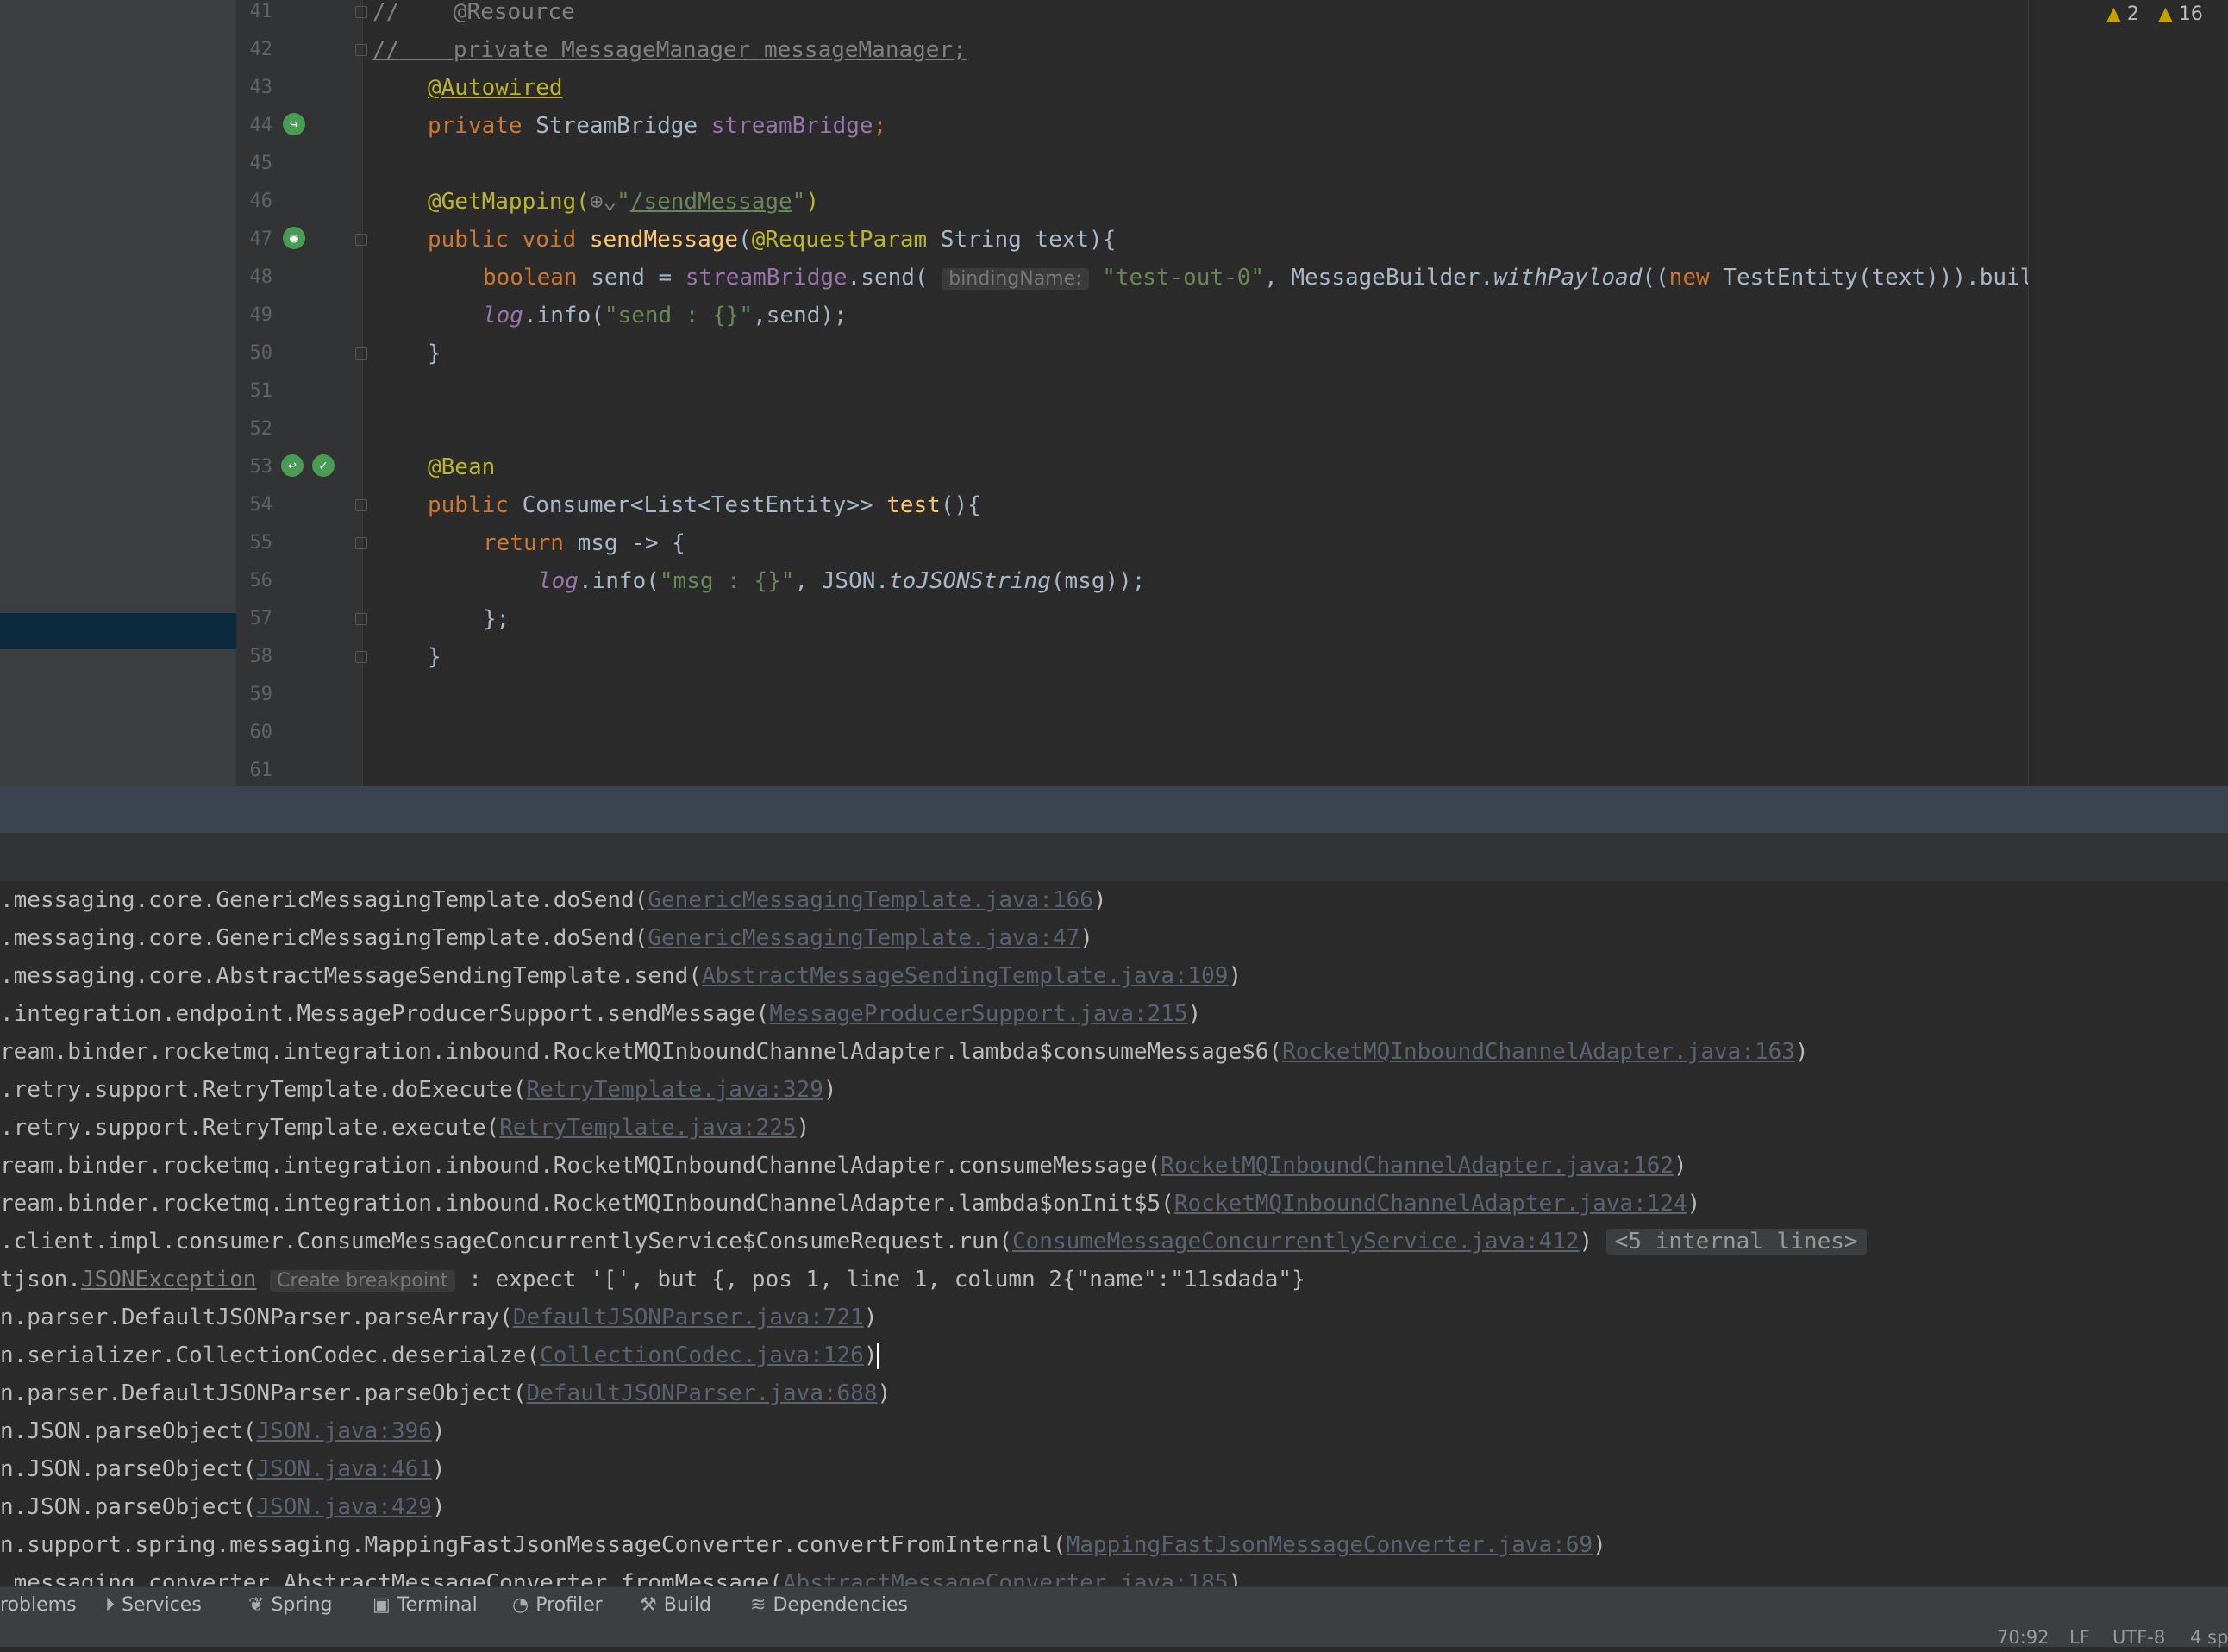  Describe the element at coordinates (223, 1431) in the screenshot. I see `console-line: n.JSON.parseObject(JSON.java:396)` at that location.